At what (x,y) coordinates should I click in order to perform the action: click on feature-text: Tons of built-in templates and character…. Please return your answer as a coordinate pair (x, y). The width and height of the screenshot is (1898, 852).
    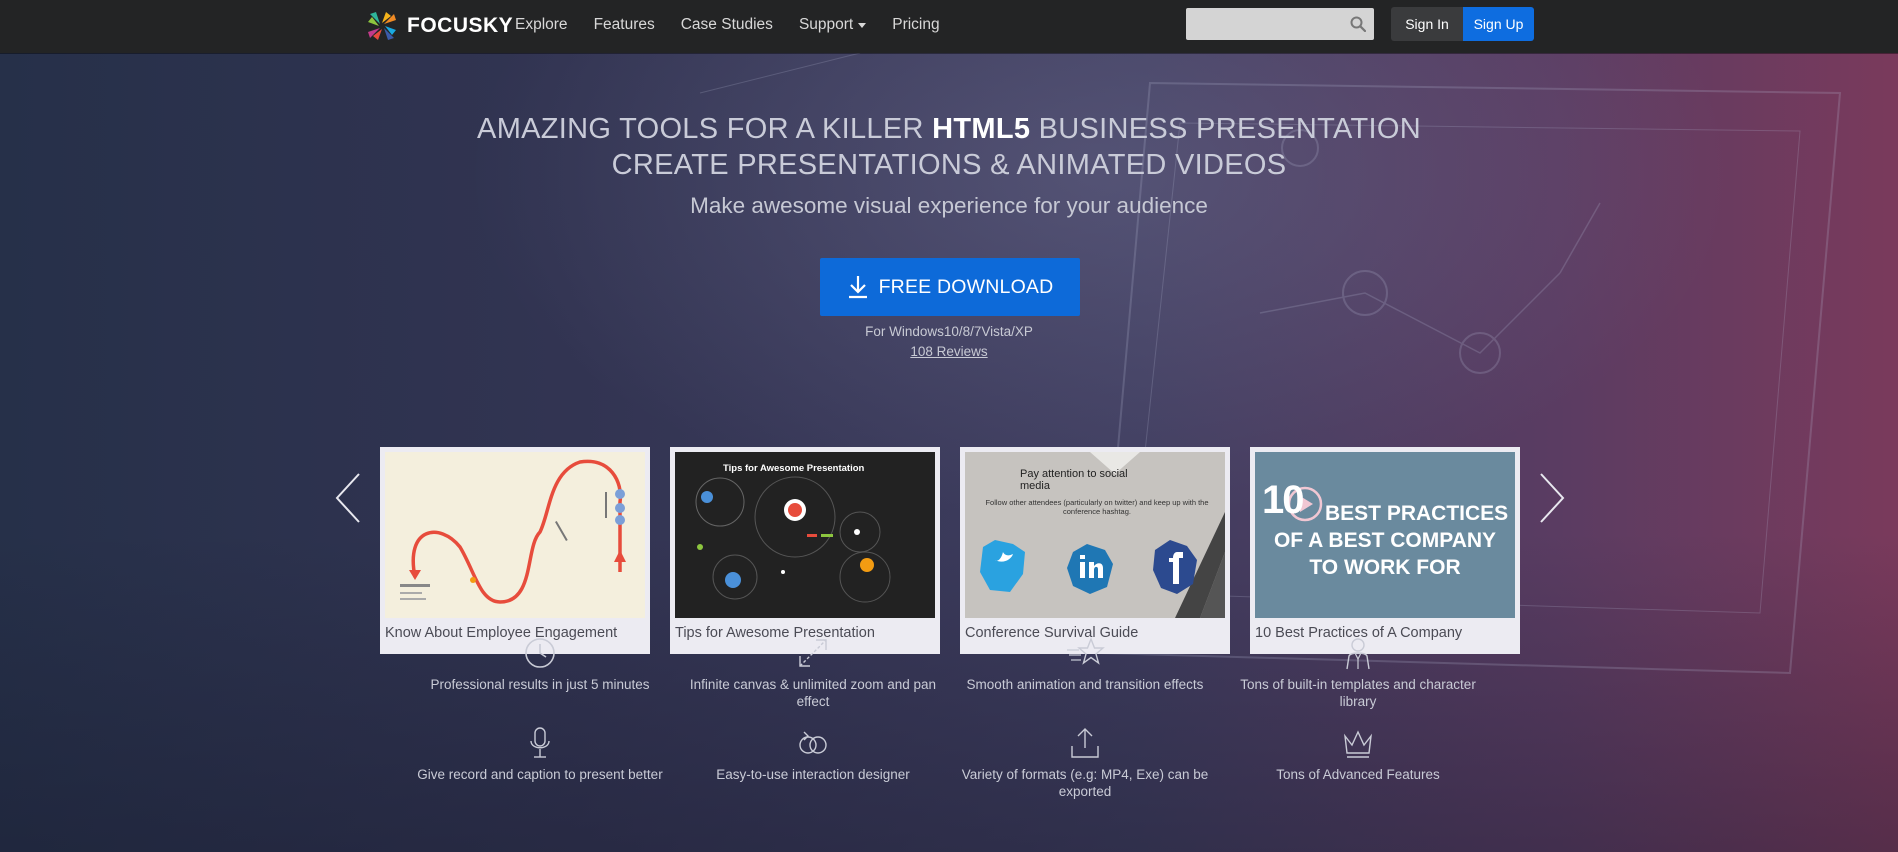
    Looking at the image, I should click on (1358, 693).